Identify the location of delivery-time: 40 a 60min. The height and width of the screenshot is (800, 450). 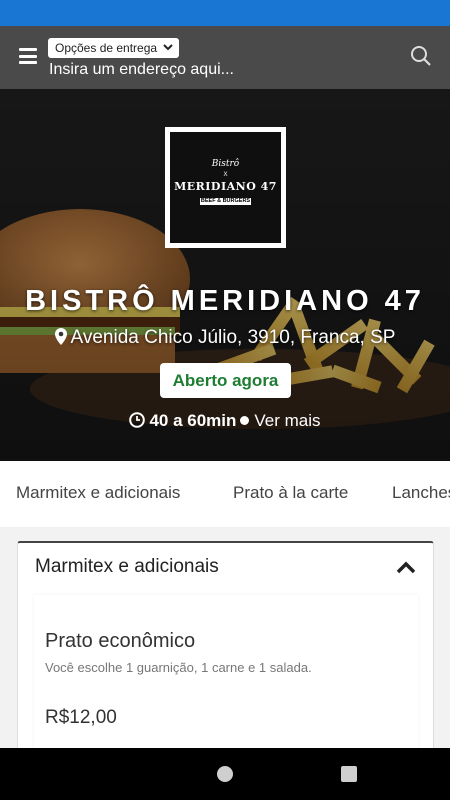
(193, 420).